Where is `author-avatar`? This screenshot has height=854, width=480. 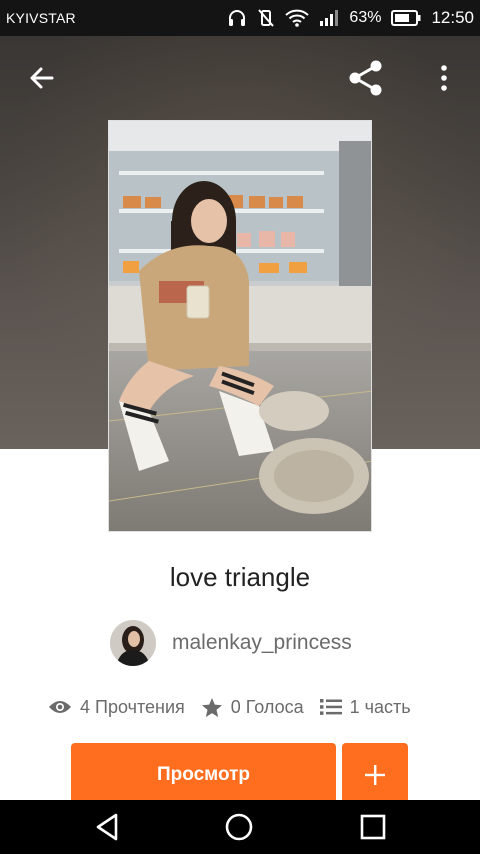 author-avatar is located at coordinates (133, 643).